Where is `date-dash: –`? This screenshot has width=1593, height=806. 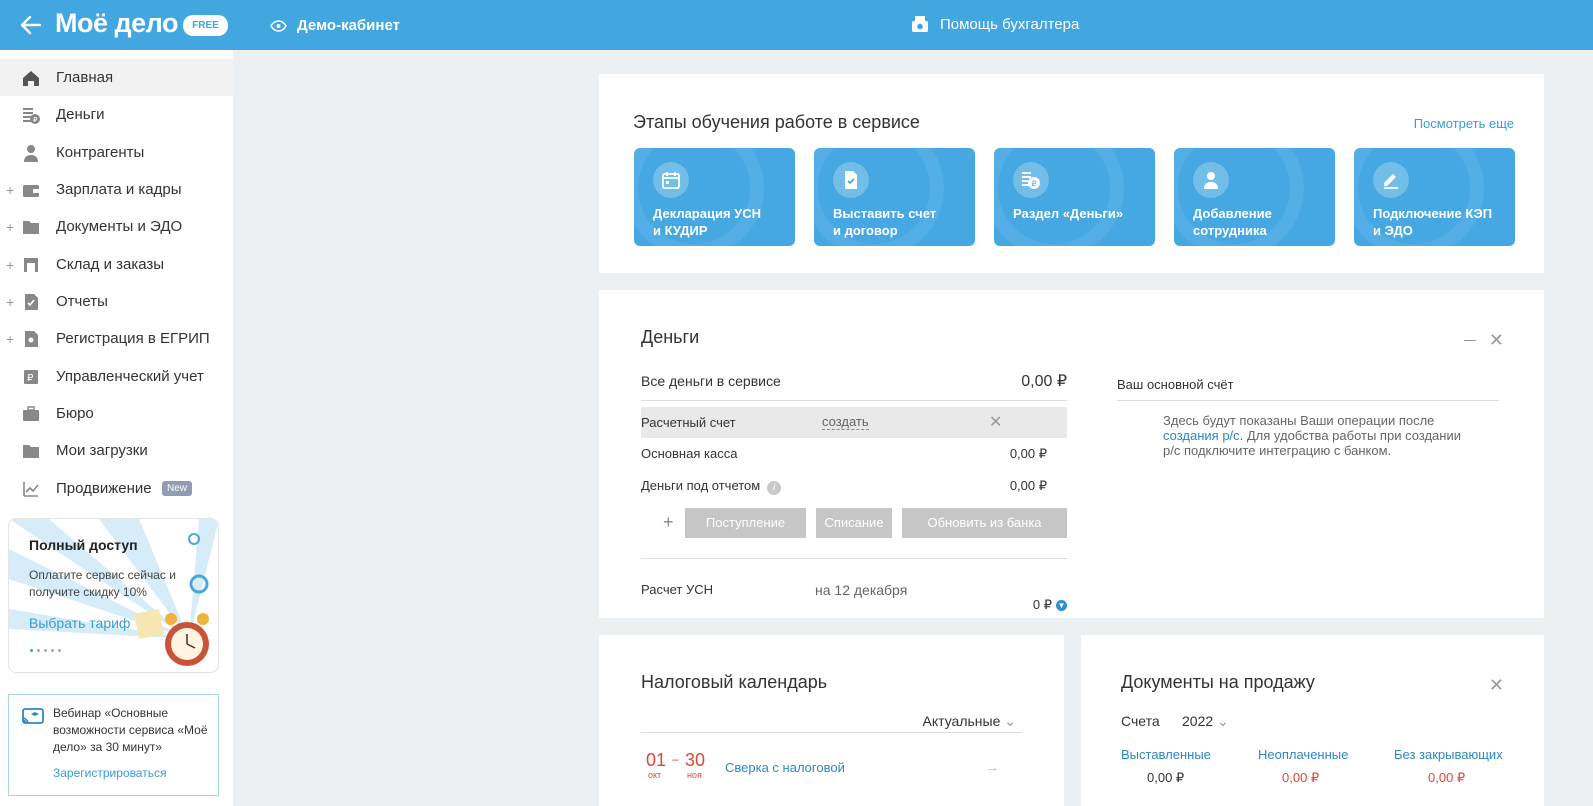
date-dash: – is located at coordinates (675, 759).